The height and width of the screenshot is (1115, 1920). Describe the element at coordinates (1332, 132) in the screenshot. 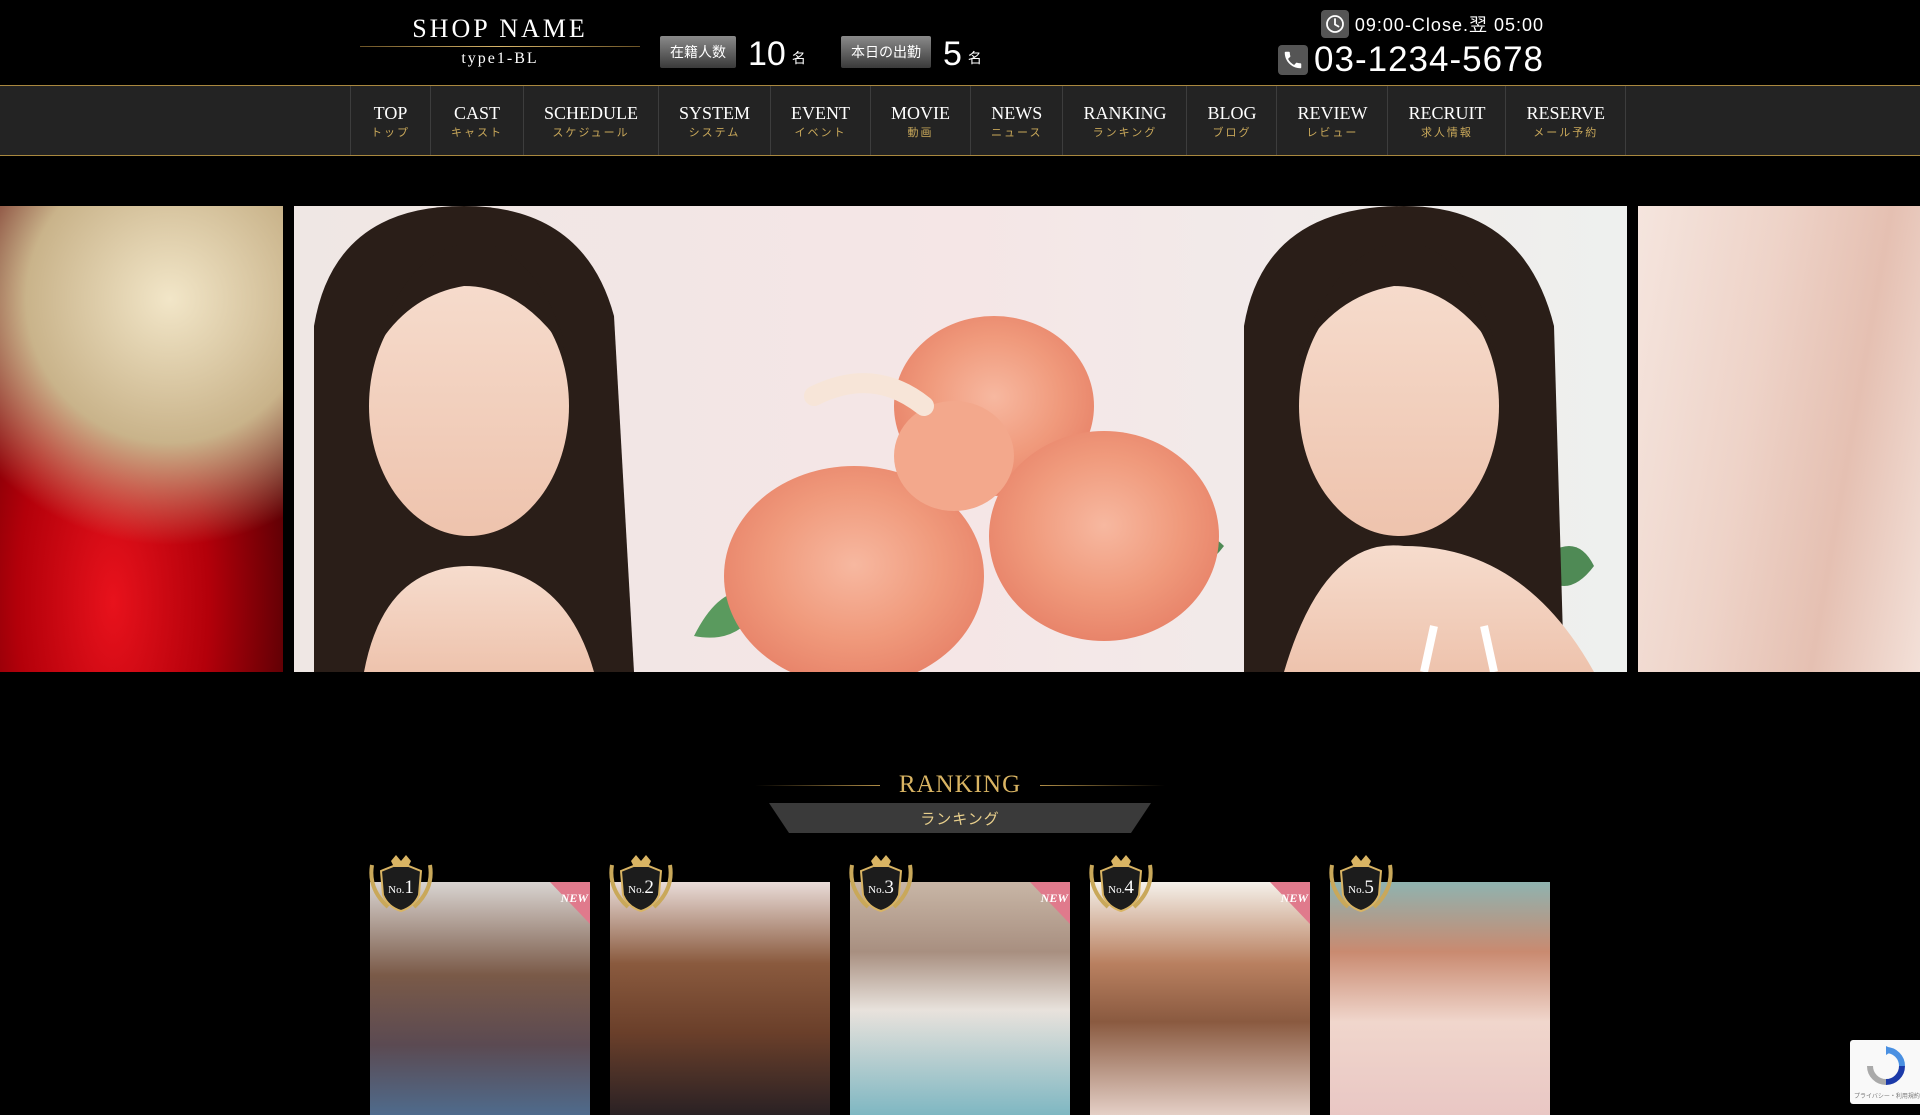

I see `nav-label-ja: レビュー` at that location.